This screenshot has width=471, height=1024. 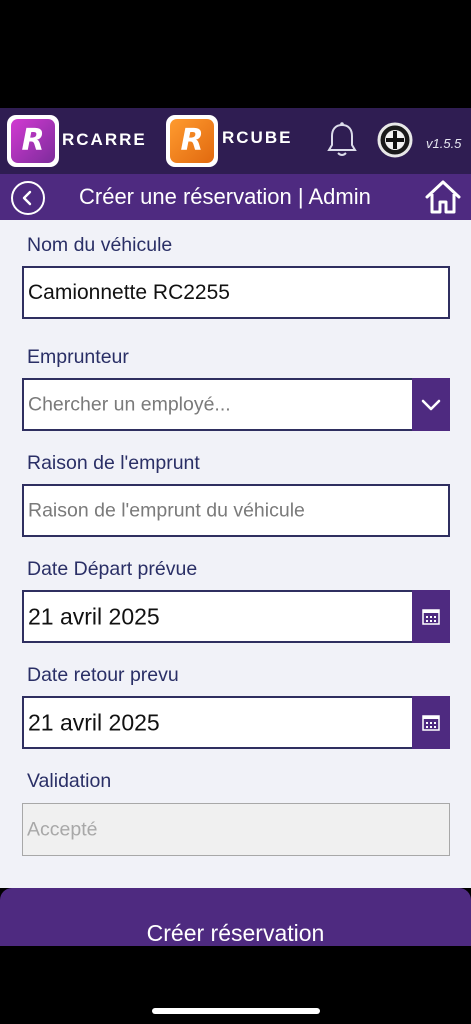 What do you see at coordinates (103, 675) in the screenshot?
I see `return-date-label: Date retour prevu` at bounding box center [103, 675].